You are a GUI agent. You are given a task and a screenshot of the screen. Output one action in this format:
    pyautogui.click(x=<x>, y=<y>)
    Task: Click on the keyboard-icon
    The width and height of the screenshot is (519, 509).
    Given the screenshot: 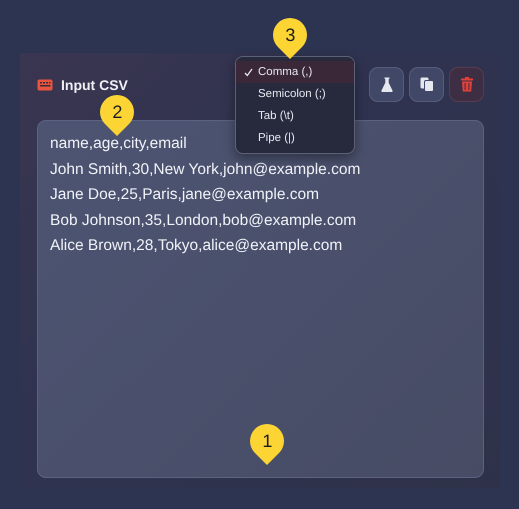 What is the action you would take?
    pyautogui.click(x=45, y=84)
    